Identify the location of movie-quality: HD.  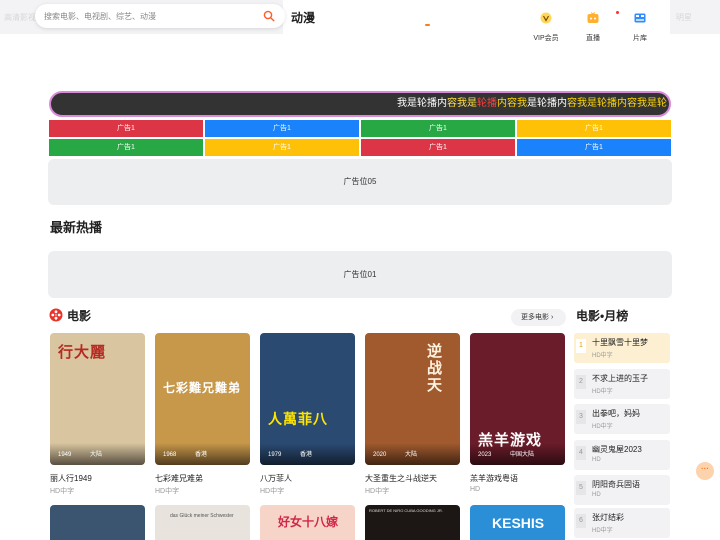
(475, 489).